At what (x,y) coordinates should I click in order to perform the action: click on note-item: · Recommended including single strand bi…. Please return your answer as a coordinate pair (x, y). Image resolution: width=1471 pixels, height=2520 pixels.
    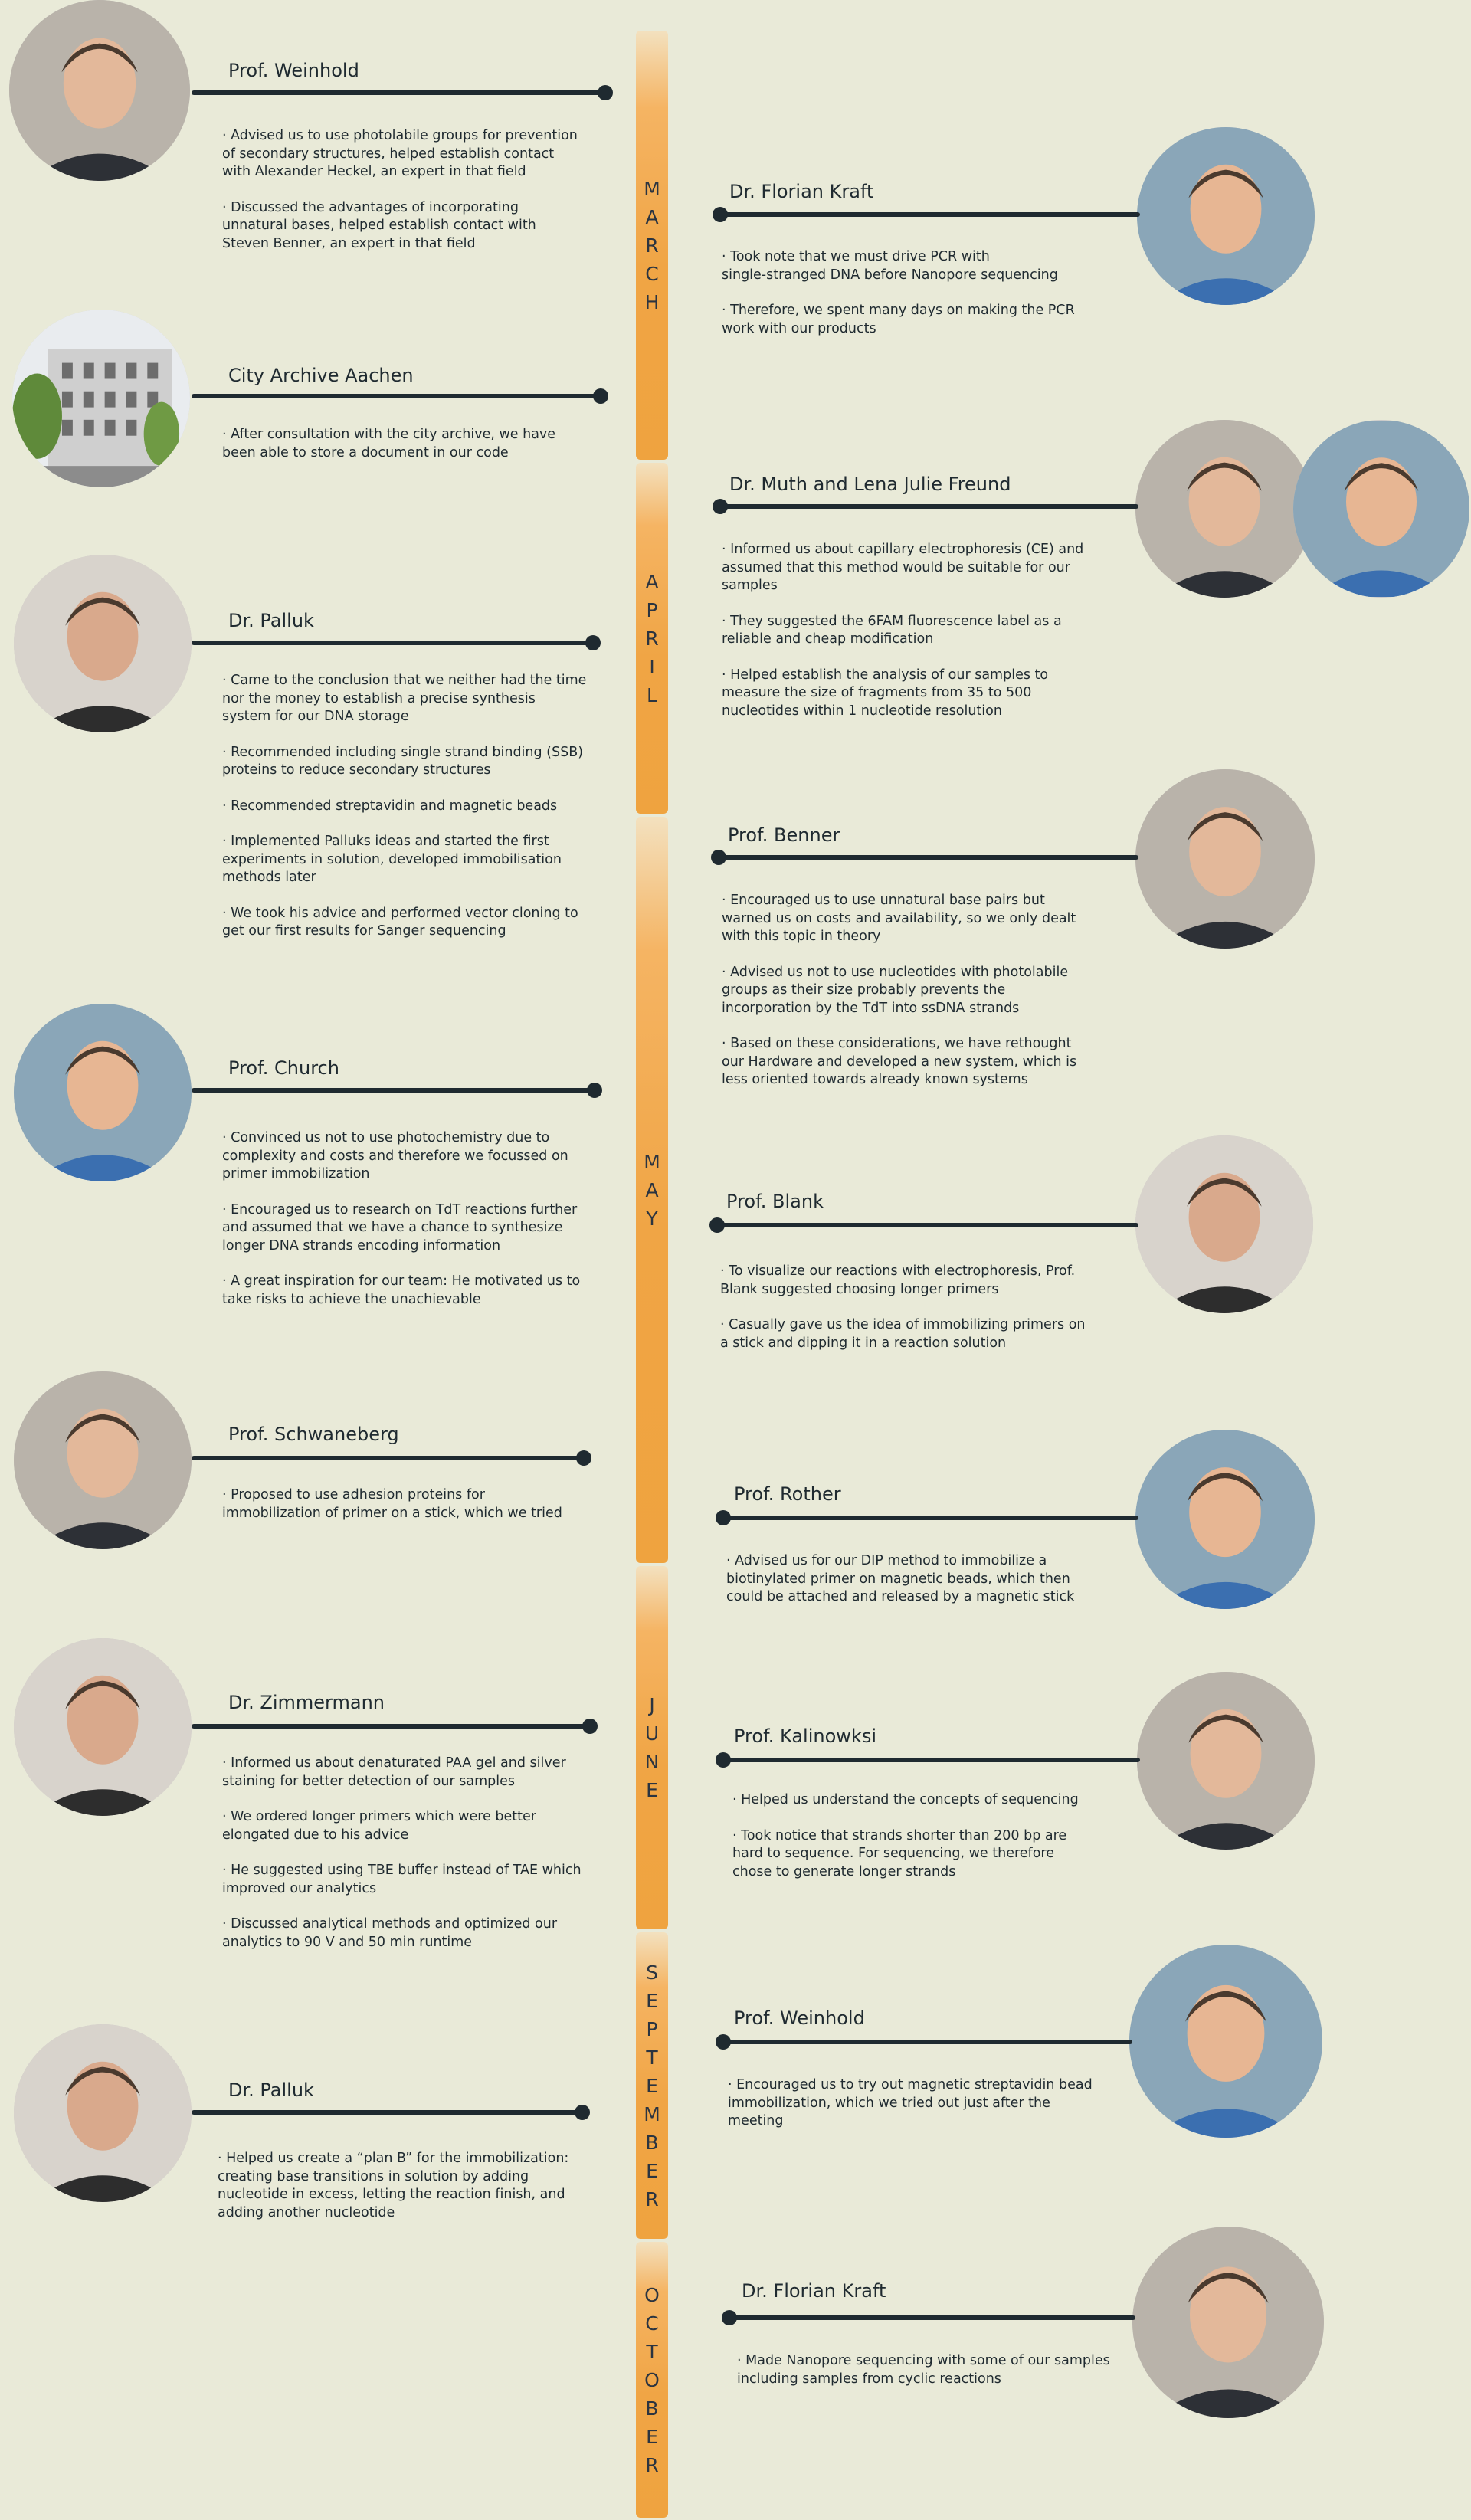
    Looking at the image, I should click on (403, 761).